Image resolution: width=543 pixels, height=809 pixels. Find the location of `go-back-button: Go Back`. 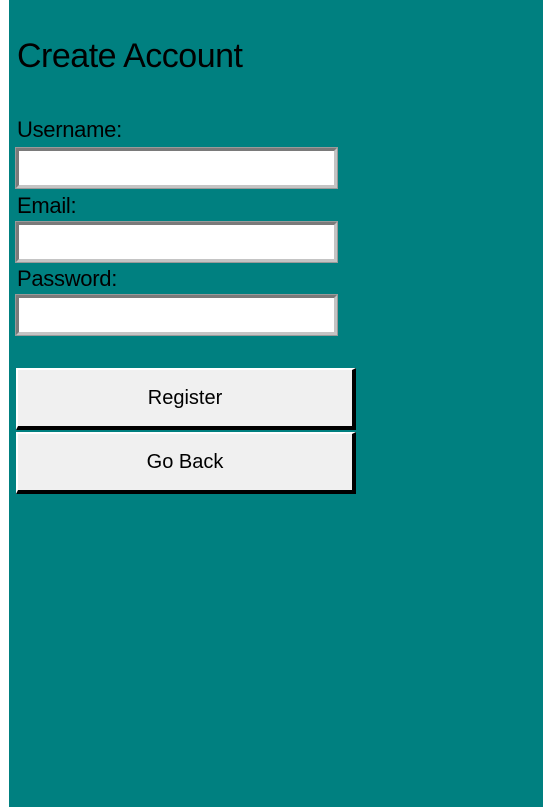

go-back-button: Go Back is located at coordinates (186, 463).